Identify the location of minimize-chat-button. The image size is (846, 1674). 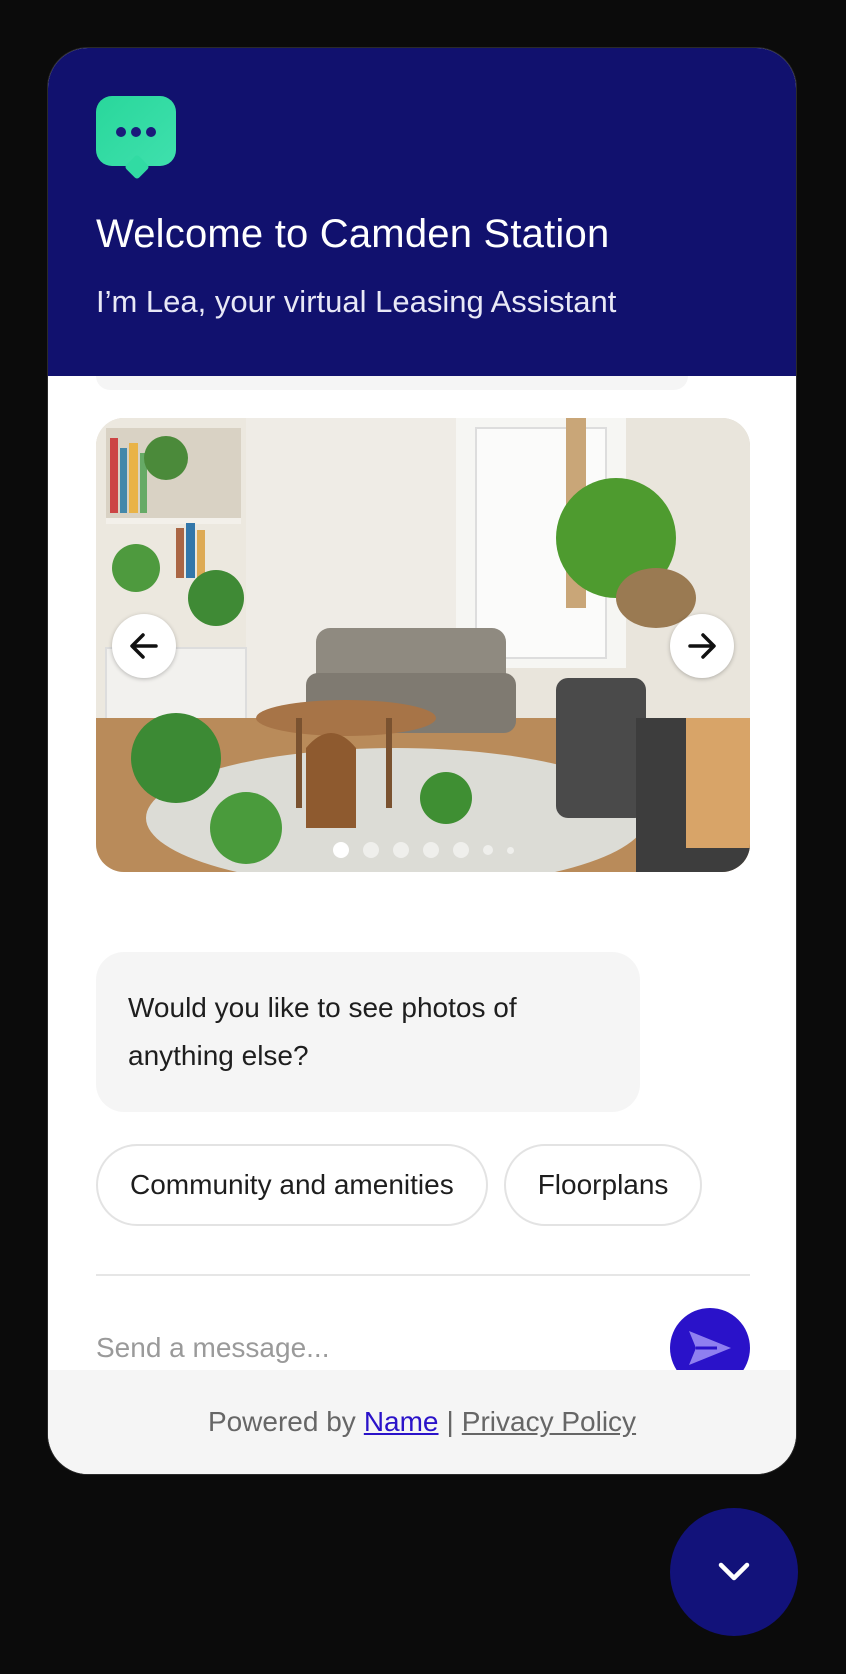
(734, 1572).